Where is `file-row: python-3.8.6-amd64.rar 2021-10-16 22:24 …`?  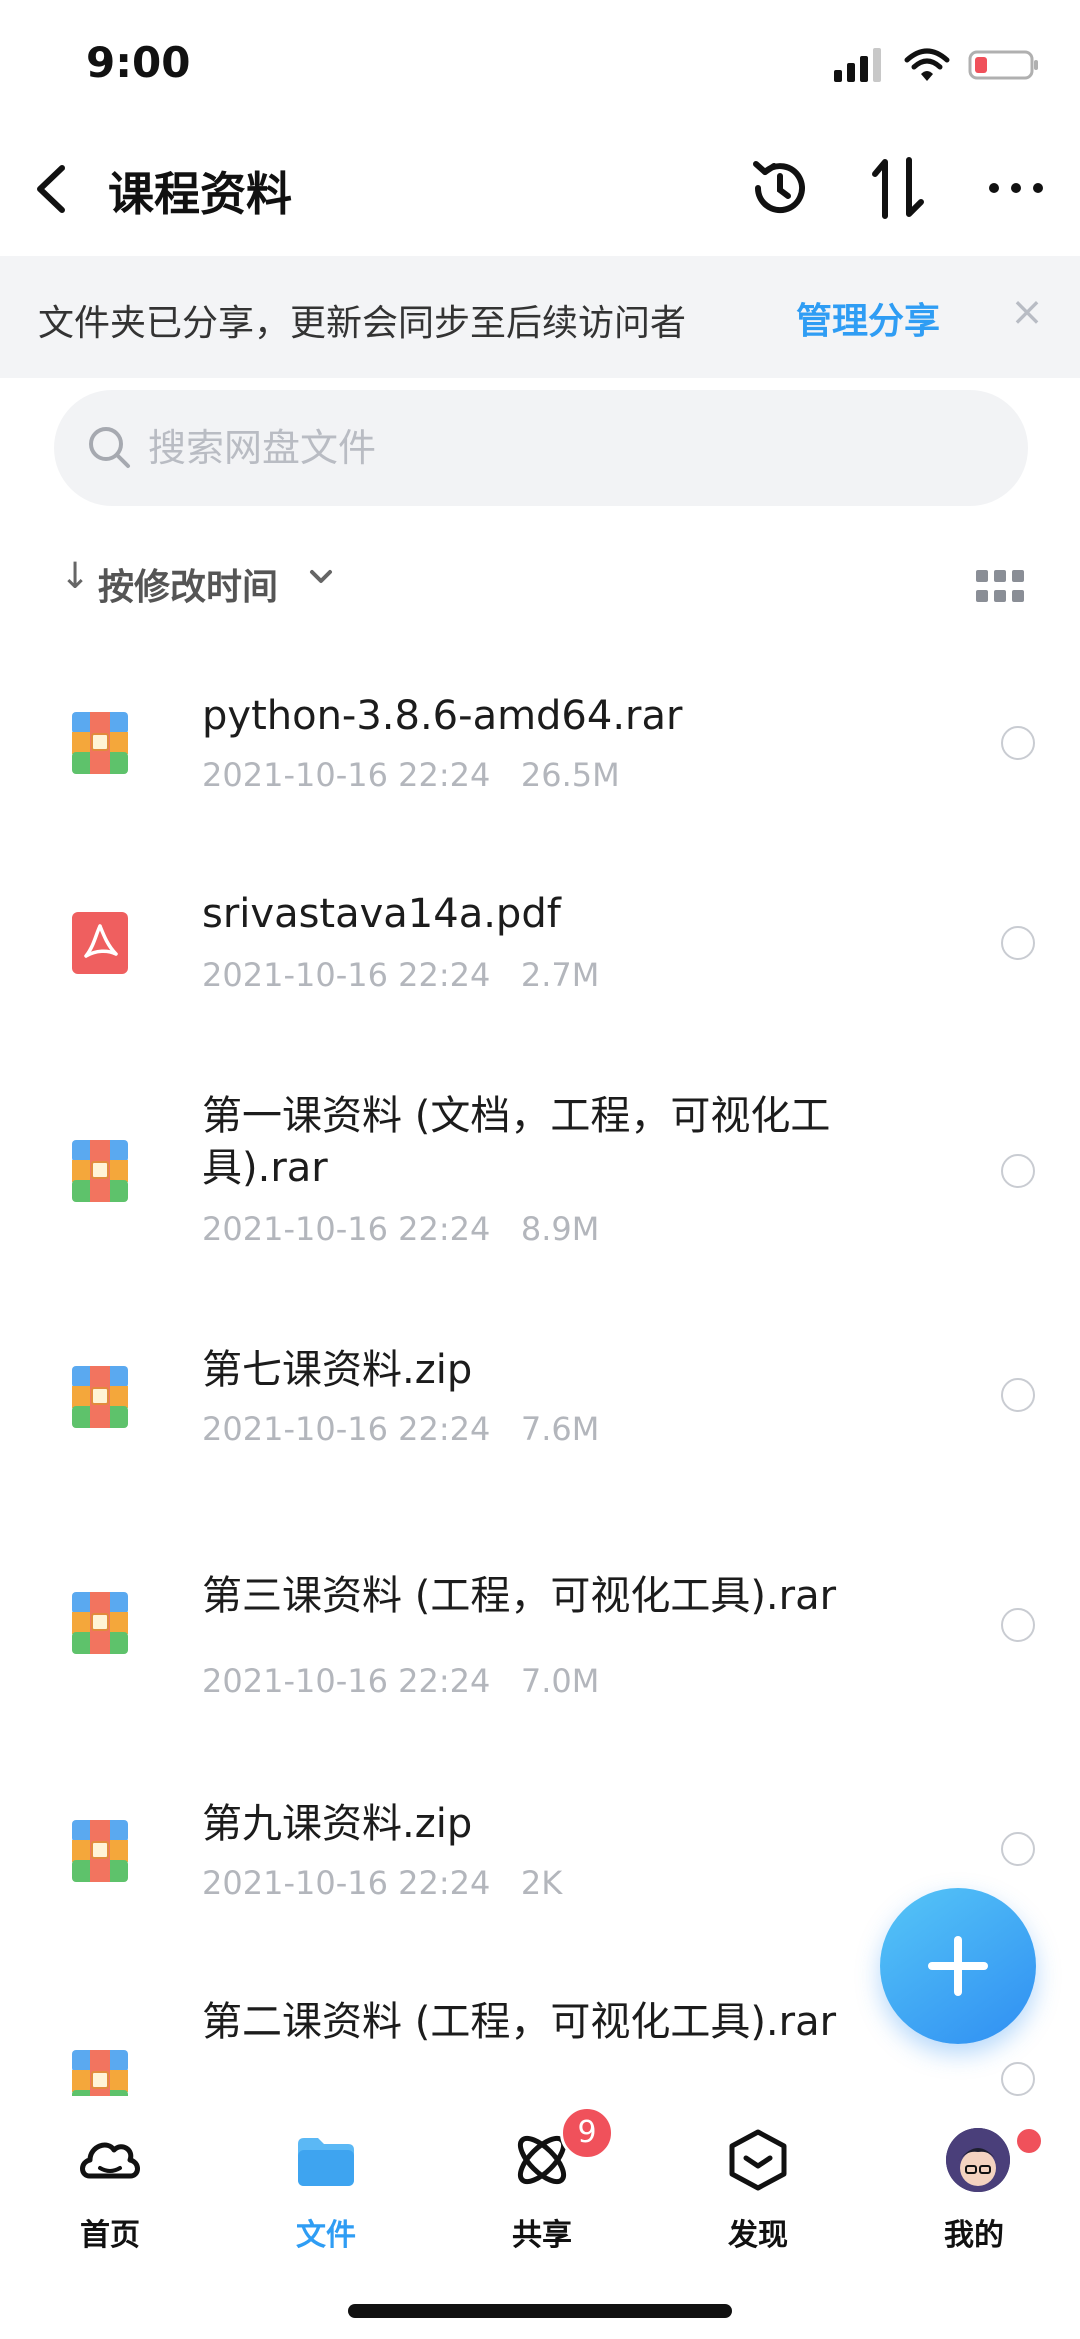 file-row: python-3.8.6-amd64.rar 2021-10-16 22:24 … is located at coordinates (540, 760).